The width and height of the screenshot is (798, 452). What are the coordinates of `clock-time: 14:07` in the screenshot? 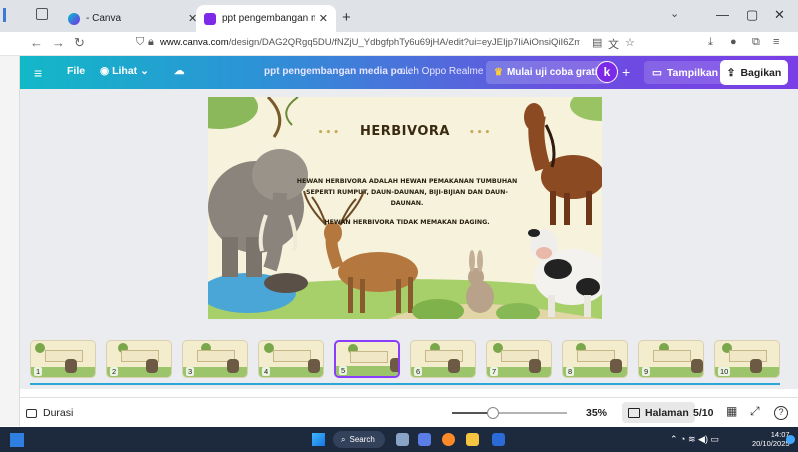 It's located at (780, 434).